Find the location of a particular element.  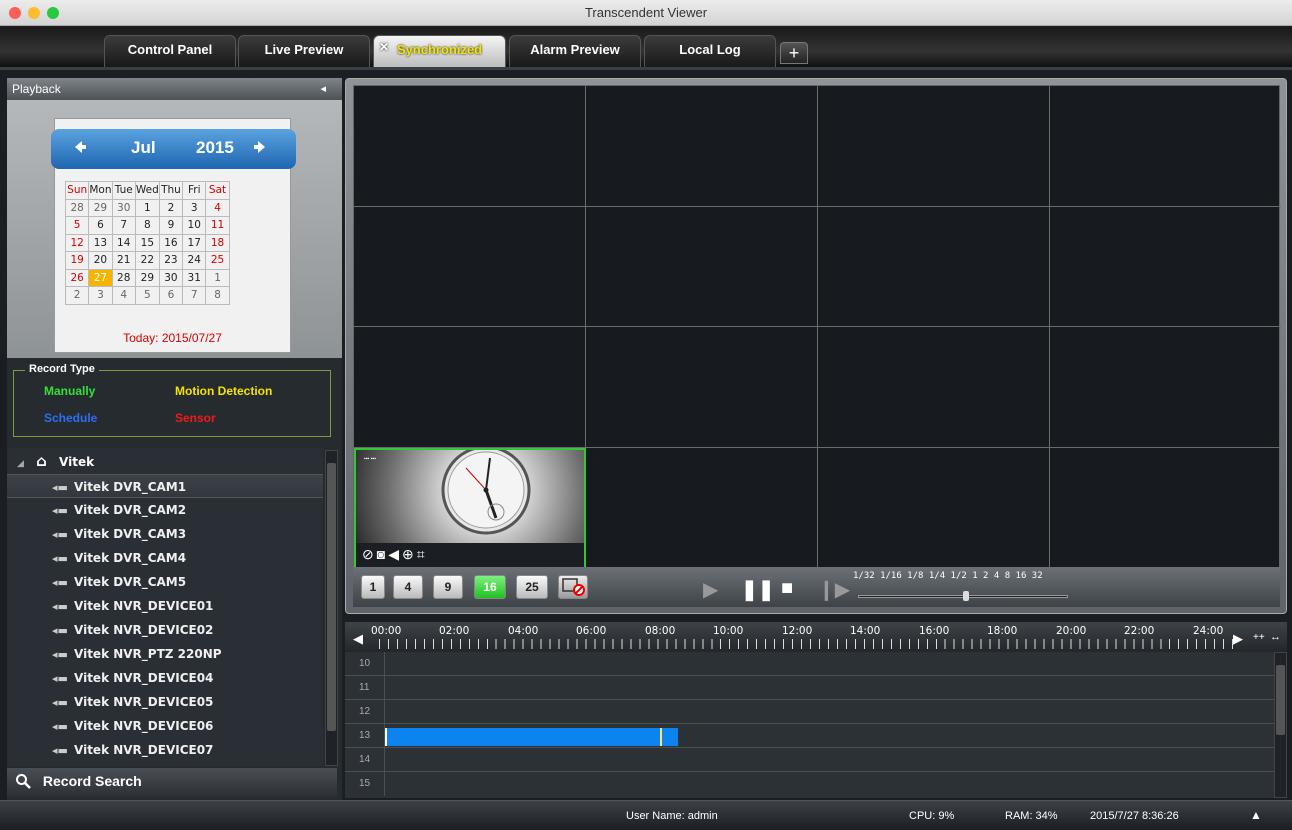

zoom-in-icon: ++ is located at coordinates (1259, 637).